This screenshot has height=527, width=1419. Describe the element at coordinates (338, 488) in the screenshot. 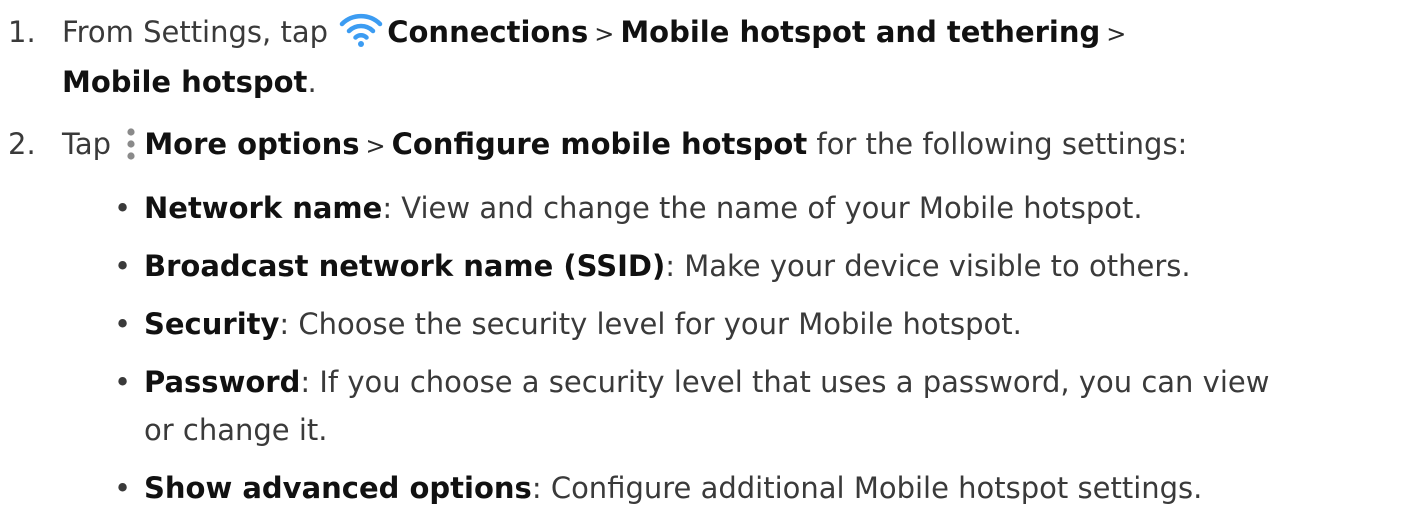

I see `setting-term: Show advanced options` at that location.